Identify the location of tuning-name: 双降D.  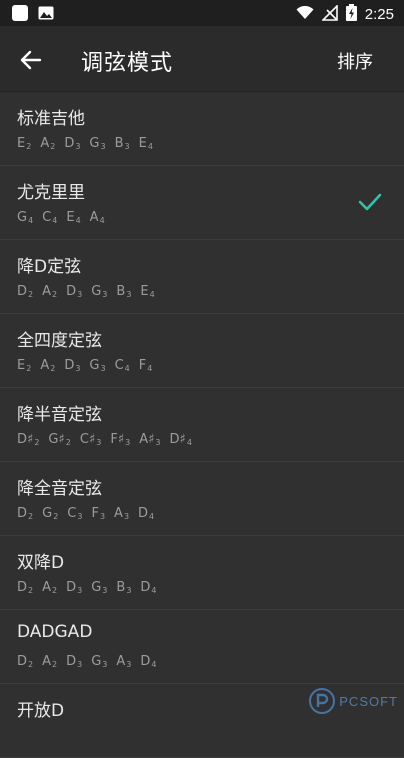
(40, 560).